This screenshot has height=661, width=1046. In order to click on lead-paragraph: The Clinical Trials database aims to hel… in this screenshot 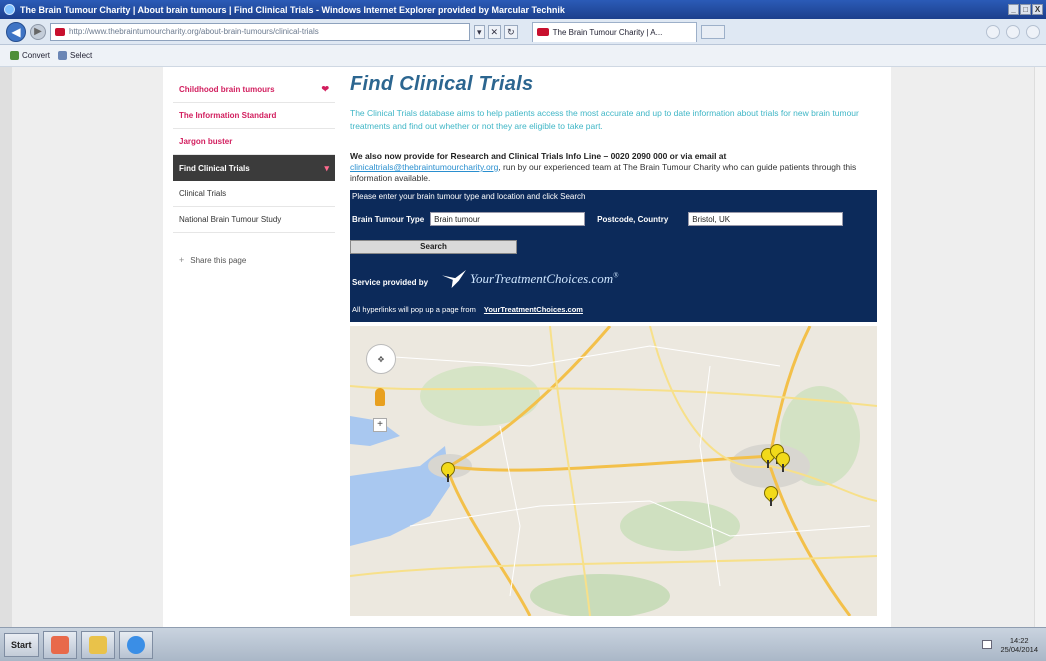, I will do `click(604, 119)`.